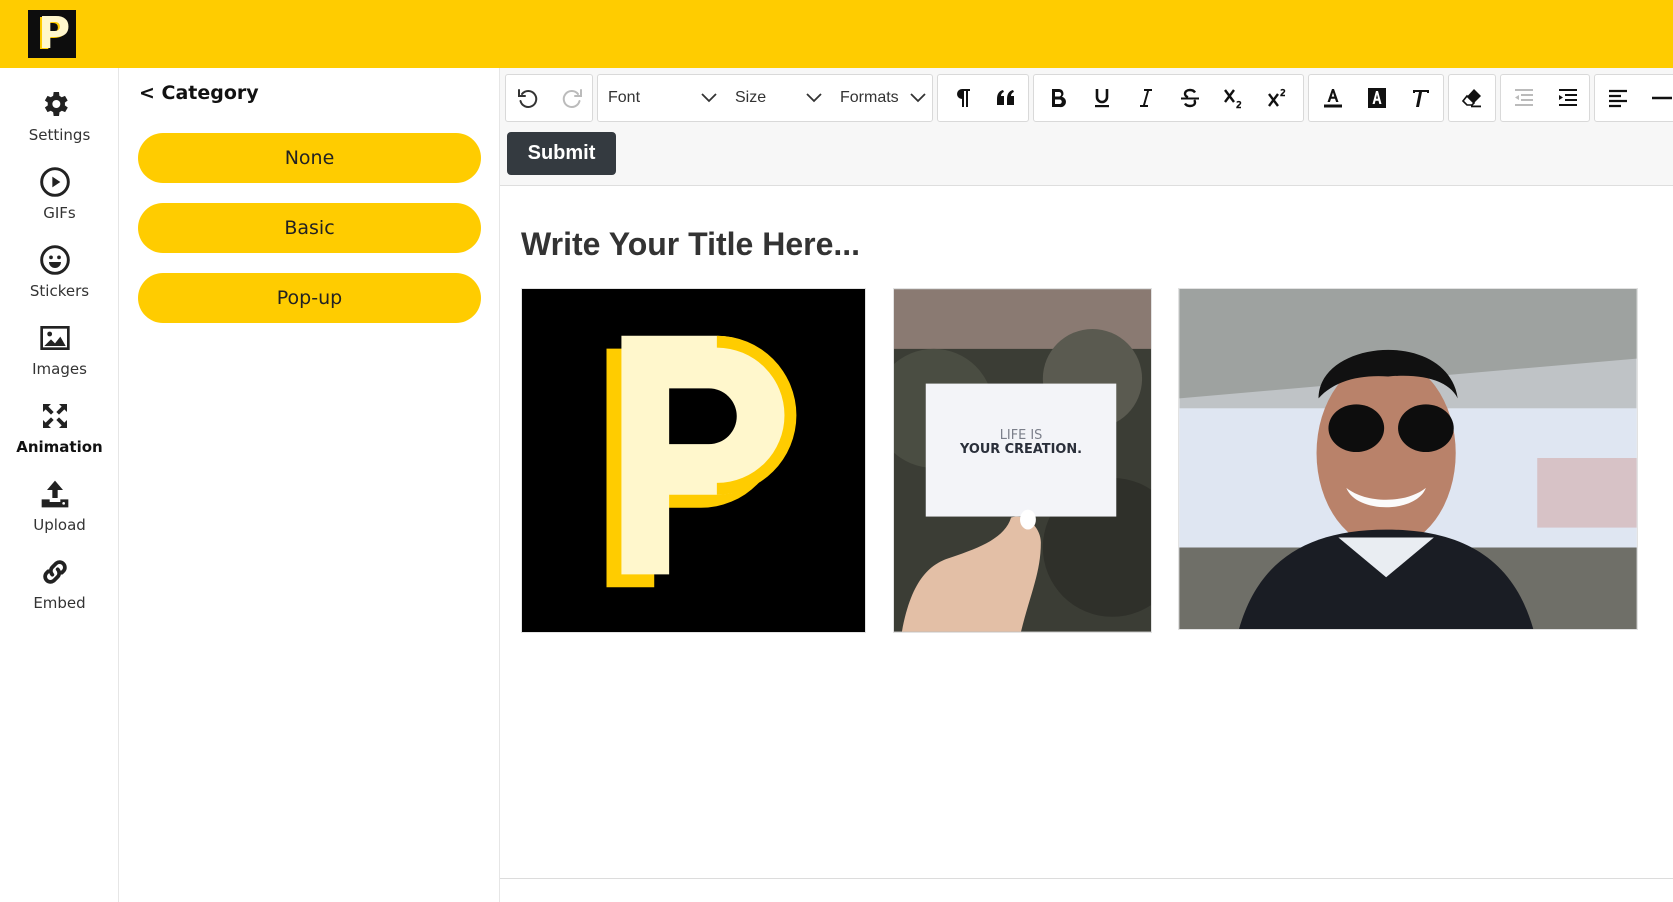 This screenshot has height=902, width=1673. I want to click on sidebar-item-stickers: Stickers, so click(59, 266).